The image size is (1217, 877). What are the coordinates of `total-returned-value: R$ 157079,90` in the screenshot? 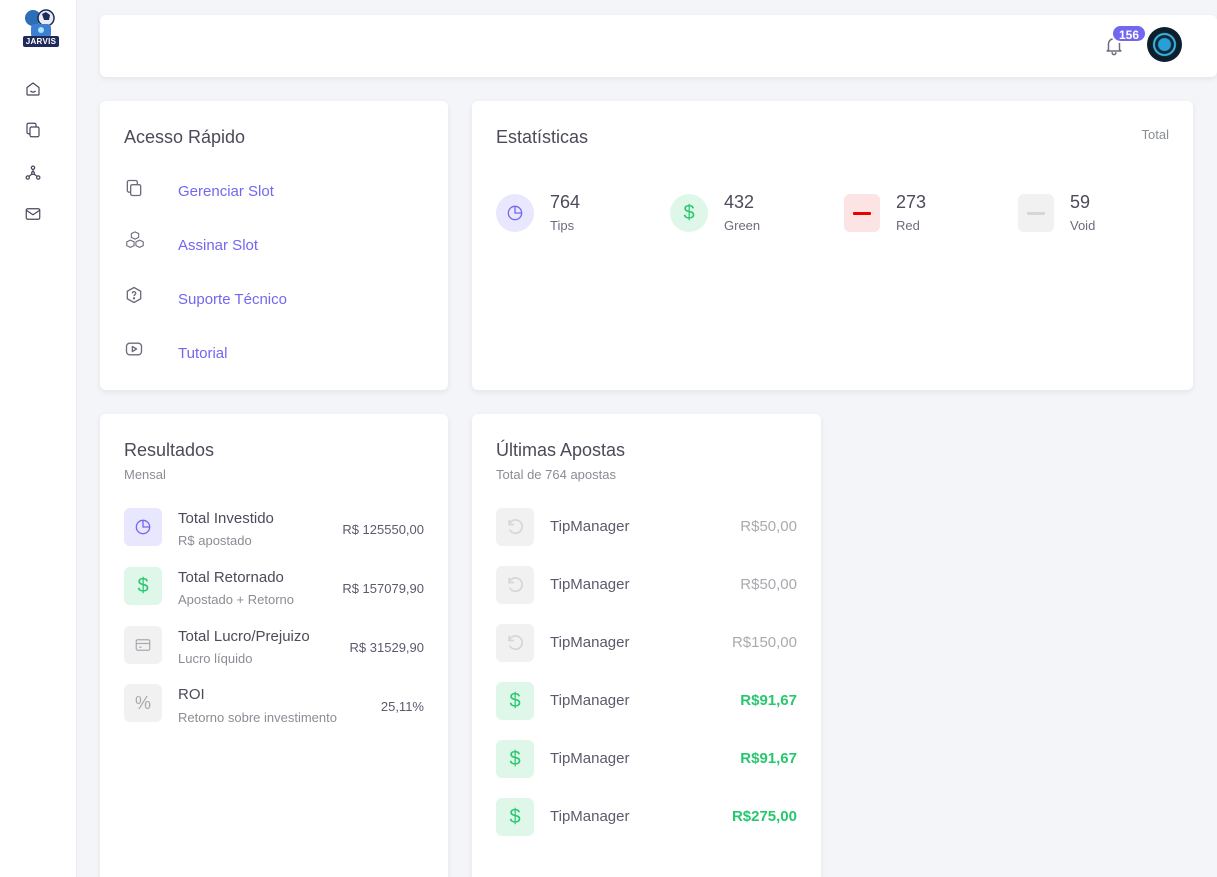 It's located at (383, 588).